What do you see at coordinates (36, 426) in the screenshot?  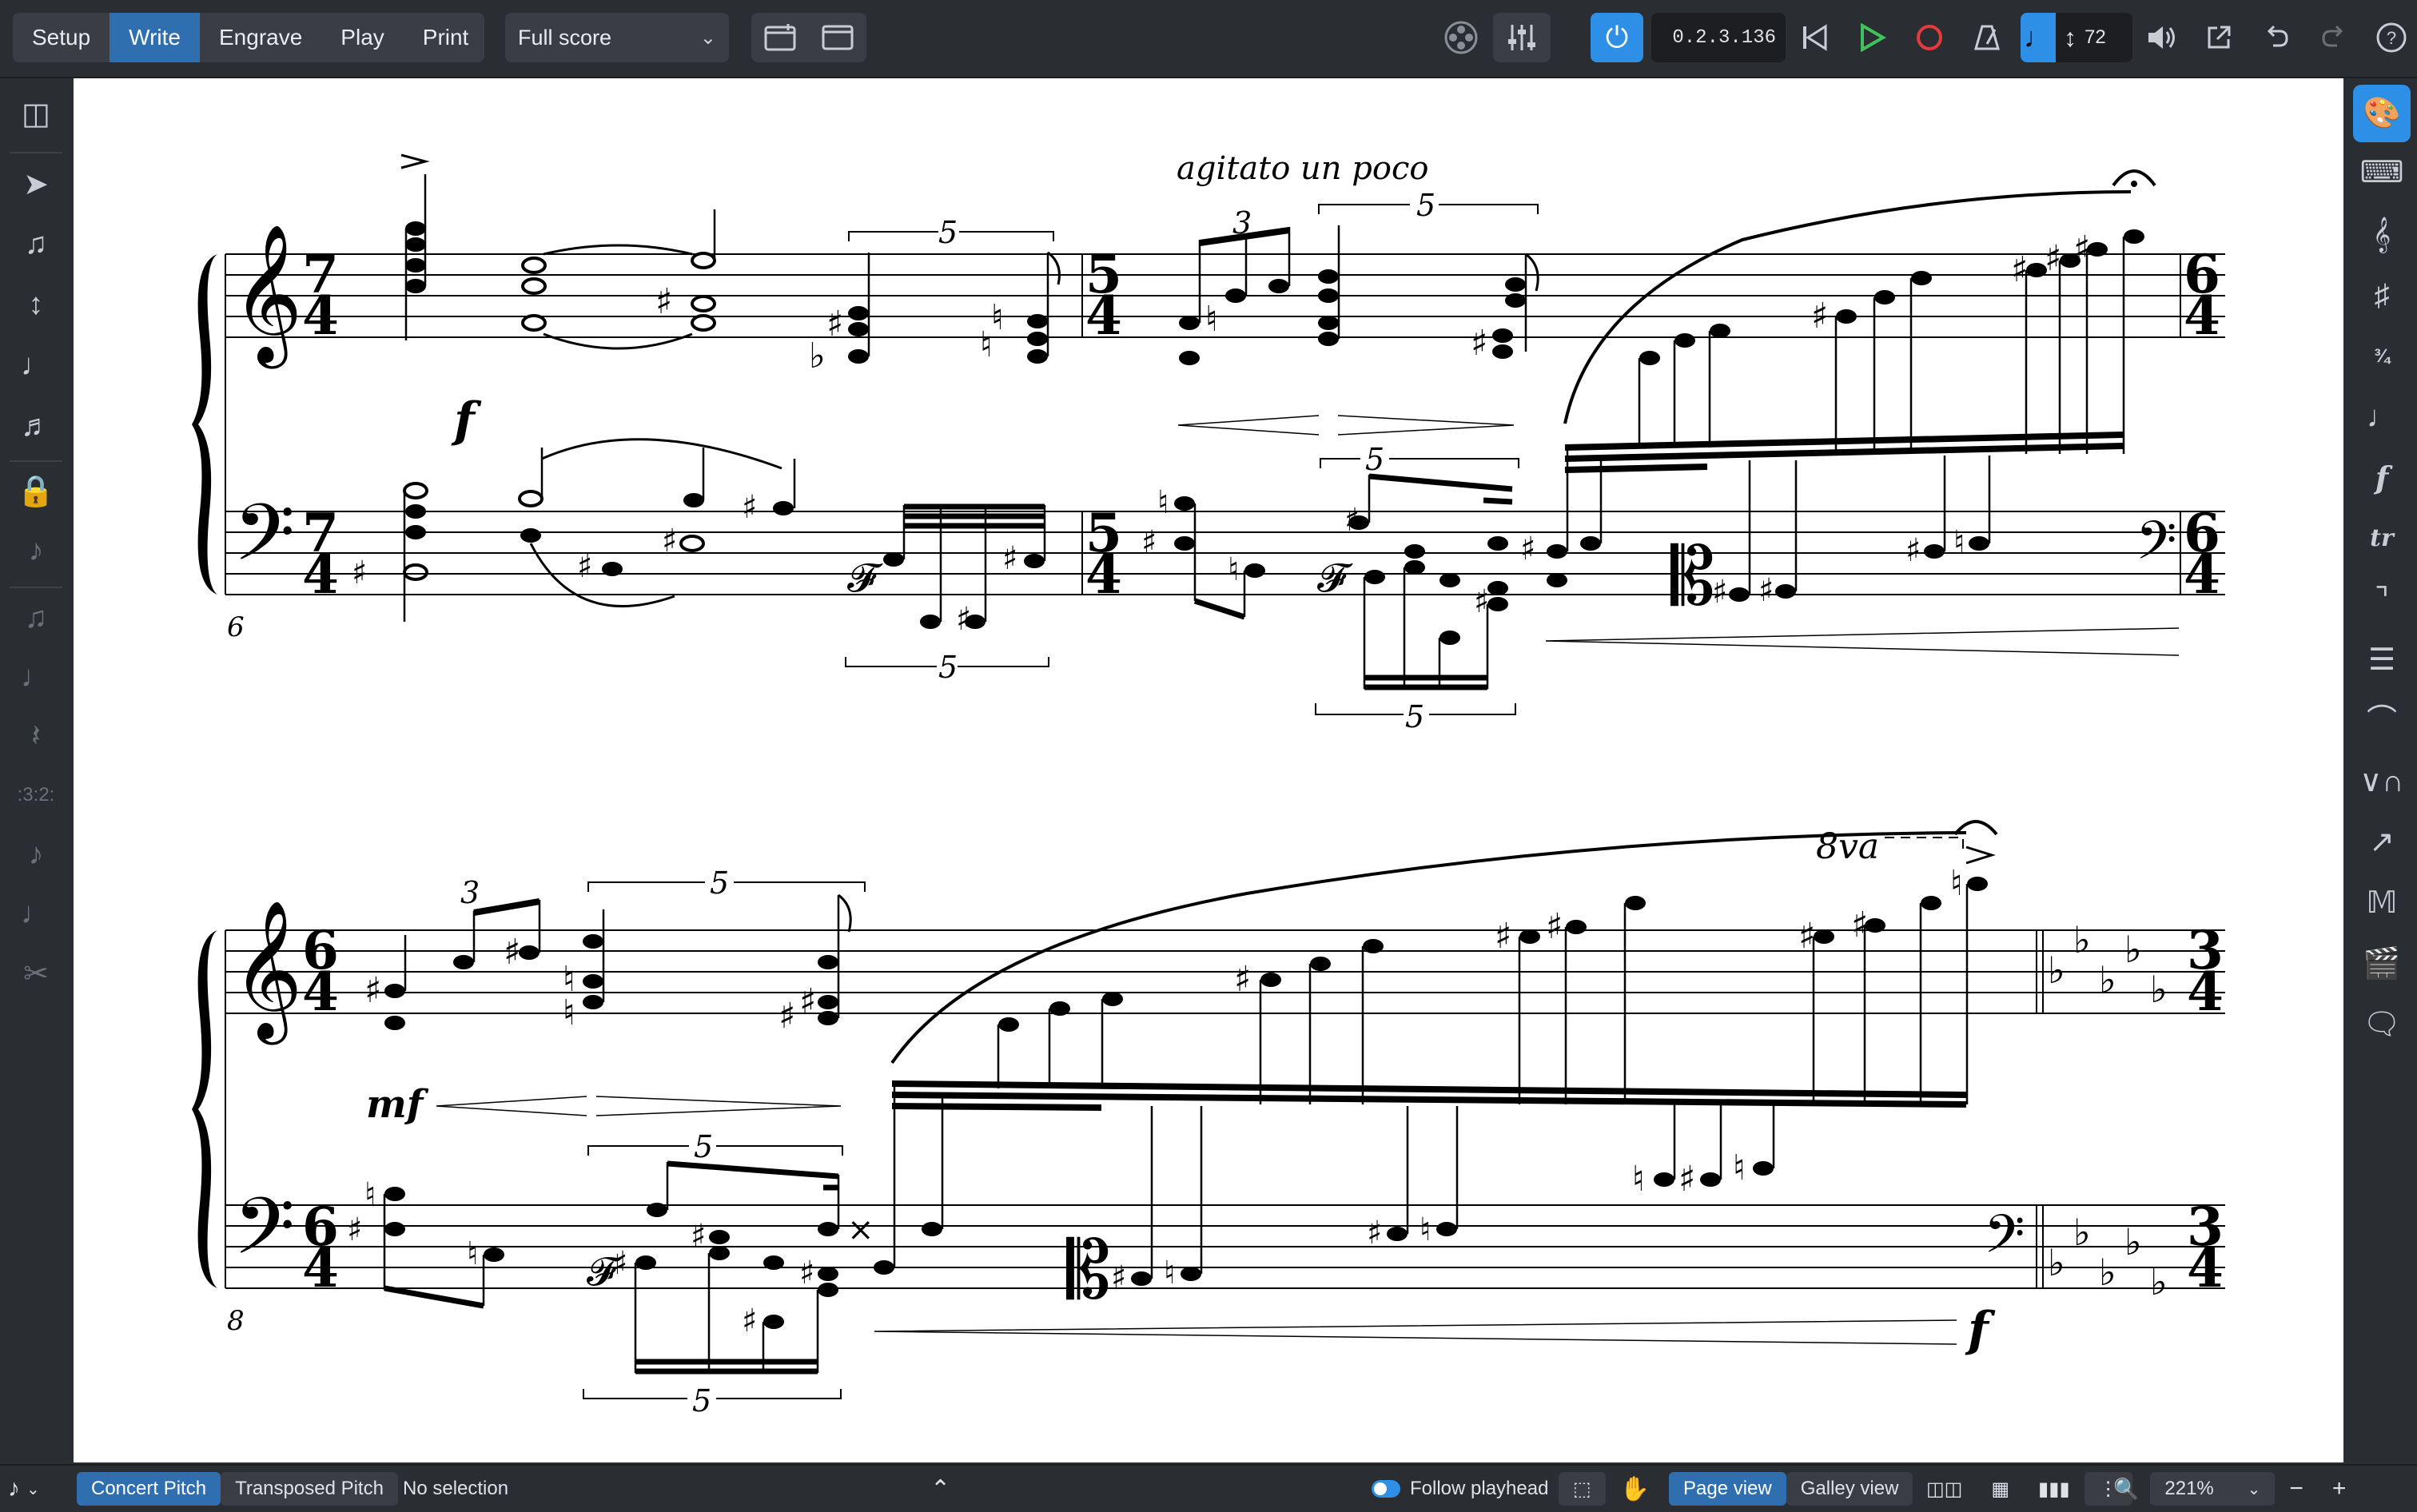 I see `stem-direction-button: ♬` at bounding box center [36, 426].